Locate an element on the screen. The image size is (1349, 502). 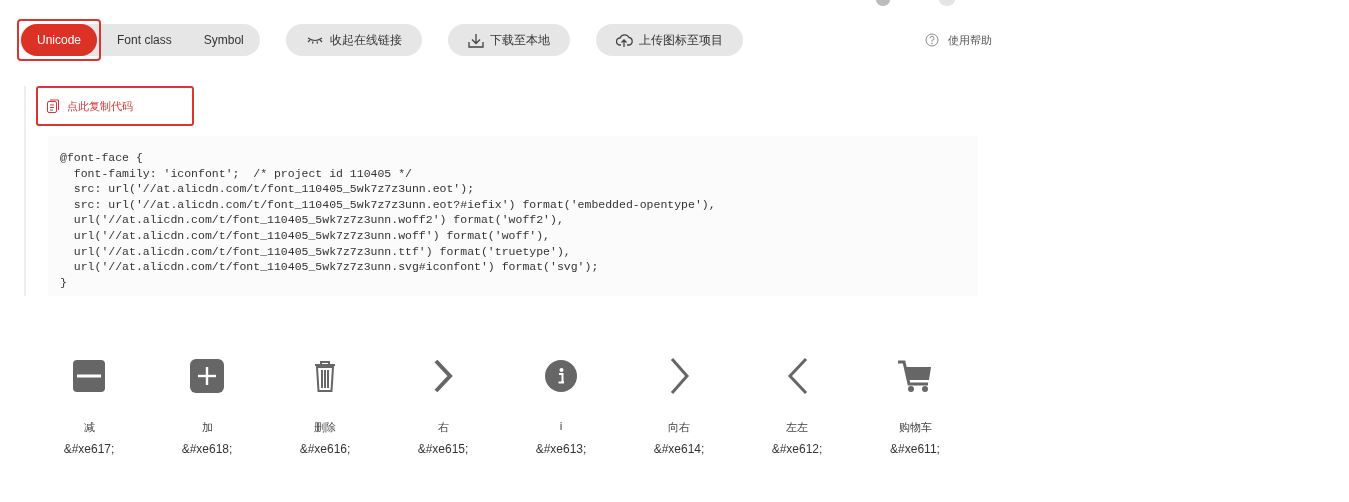
icon-name: 购物车 is located at coordinates (915, 428).